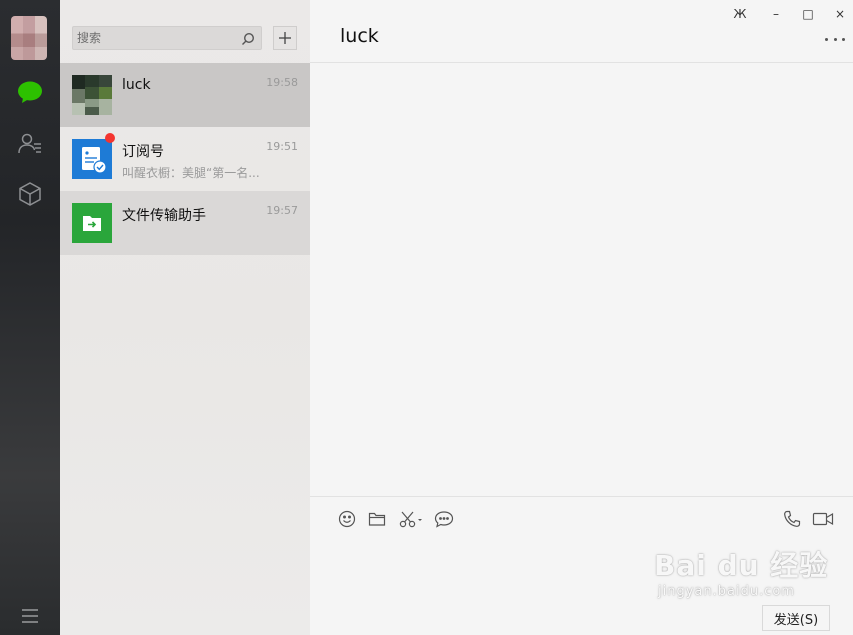  What do you see at coordinates (157, 38) in the screenshot?
I see `search-input` at bounding box center [157, 38].